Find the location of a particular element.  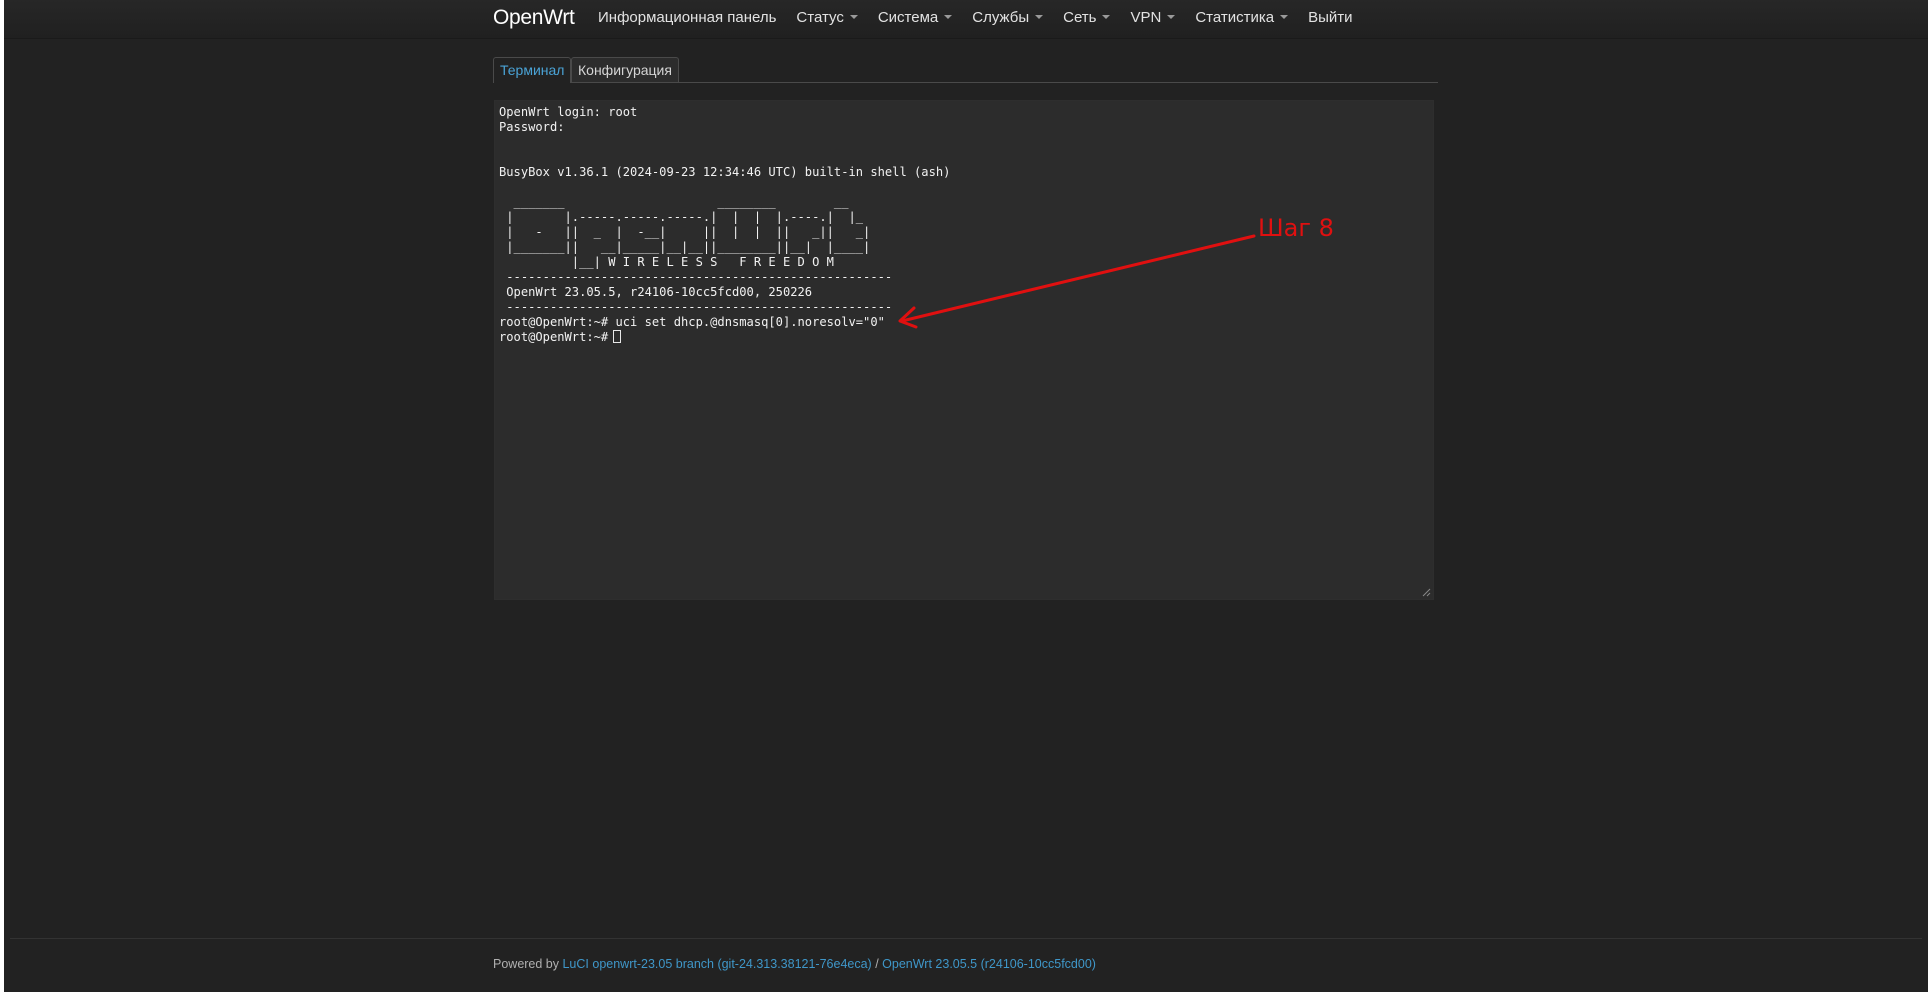

footer-divider is located at coordinates (966, 938).